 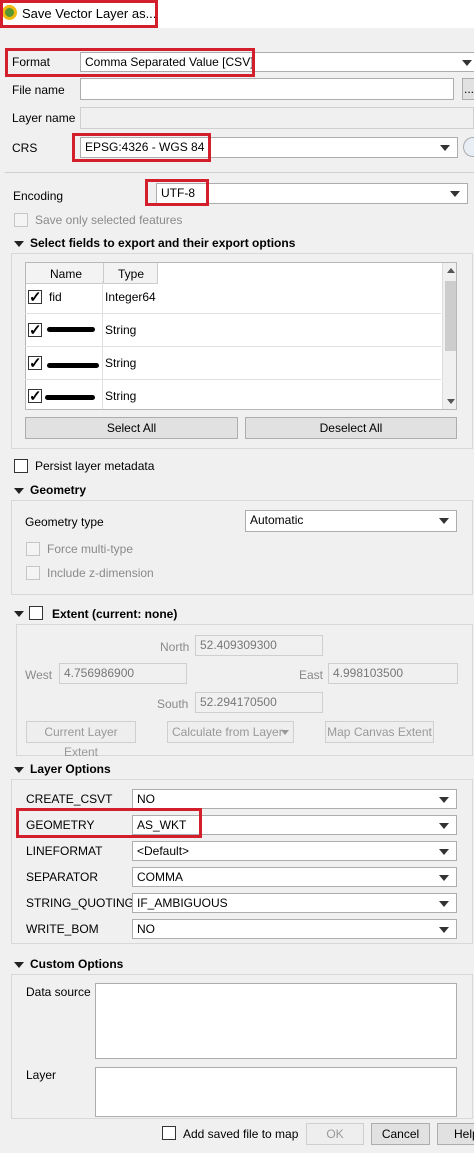 What do you see at coordinates (294, 851) in the screenshot?
I see `option-select-lineformat: <Default>` at bounding box center [294, 851].